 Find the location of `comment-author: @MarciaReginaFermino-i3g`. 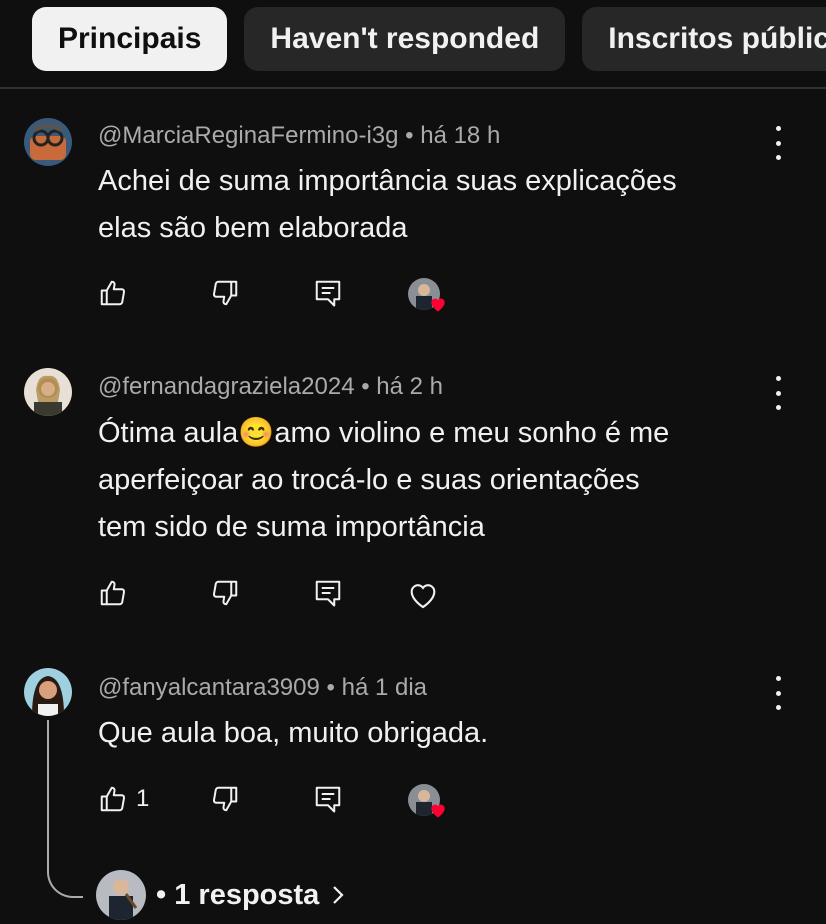

comment-author: @MarciaReginaFermino-i3g is located at coordinates (248, 135).